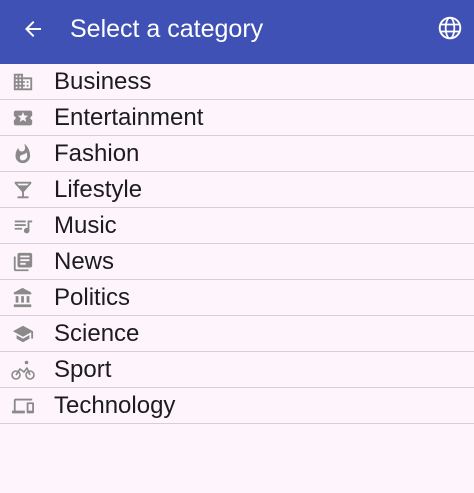 The height and width of the screenshot is (493, 474). I want to click on list-item-label: Technology, so click(115, 405).